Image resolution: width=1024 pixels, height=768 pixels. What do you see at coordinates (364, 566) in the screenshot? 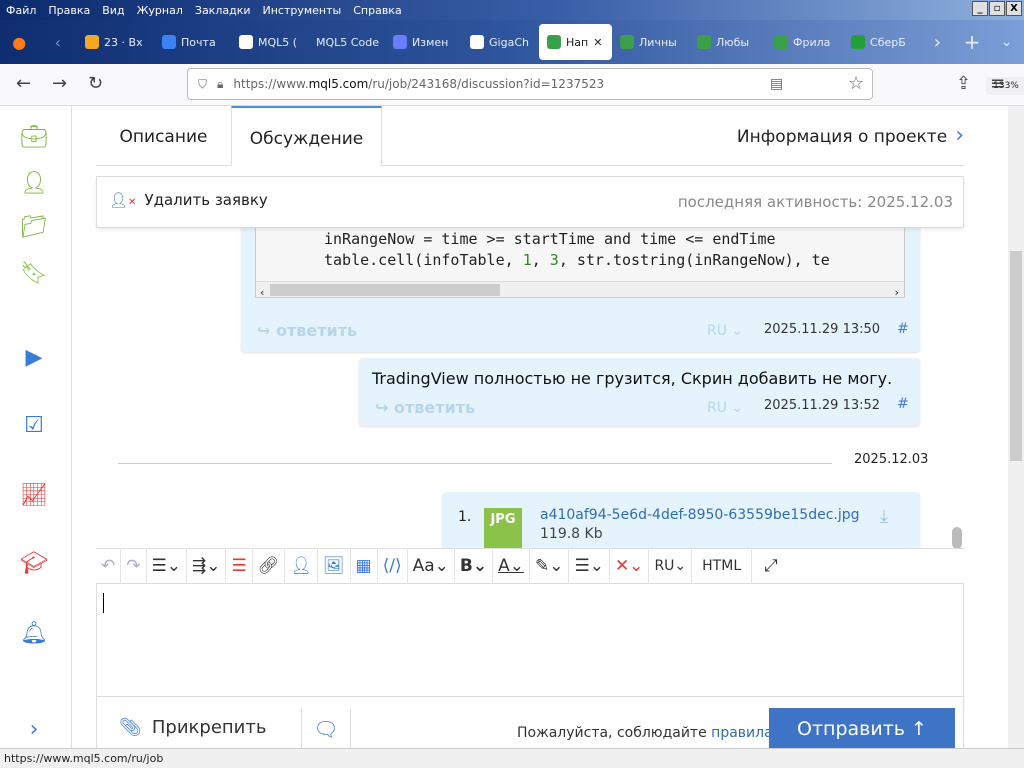
I see `insert-table-icon: ▦` at bounding box center [364, 566].